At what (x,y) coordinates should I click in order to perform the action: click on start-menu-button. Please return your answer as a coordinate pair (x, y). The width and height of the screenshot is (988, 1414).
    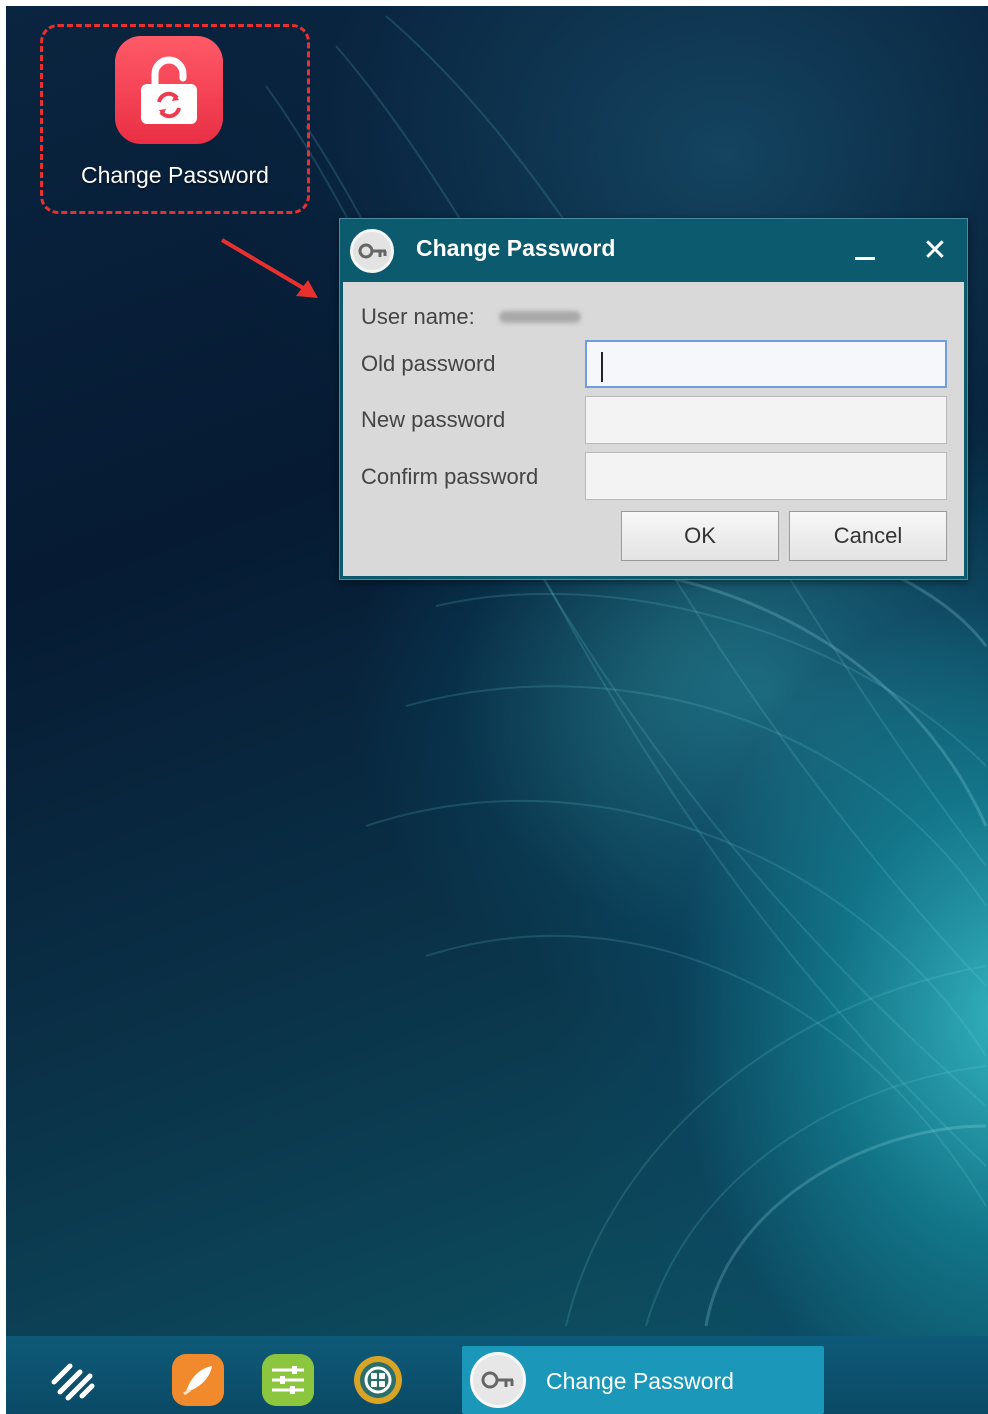
    Looking at the image, I should click on (74, 1380).